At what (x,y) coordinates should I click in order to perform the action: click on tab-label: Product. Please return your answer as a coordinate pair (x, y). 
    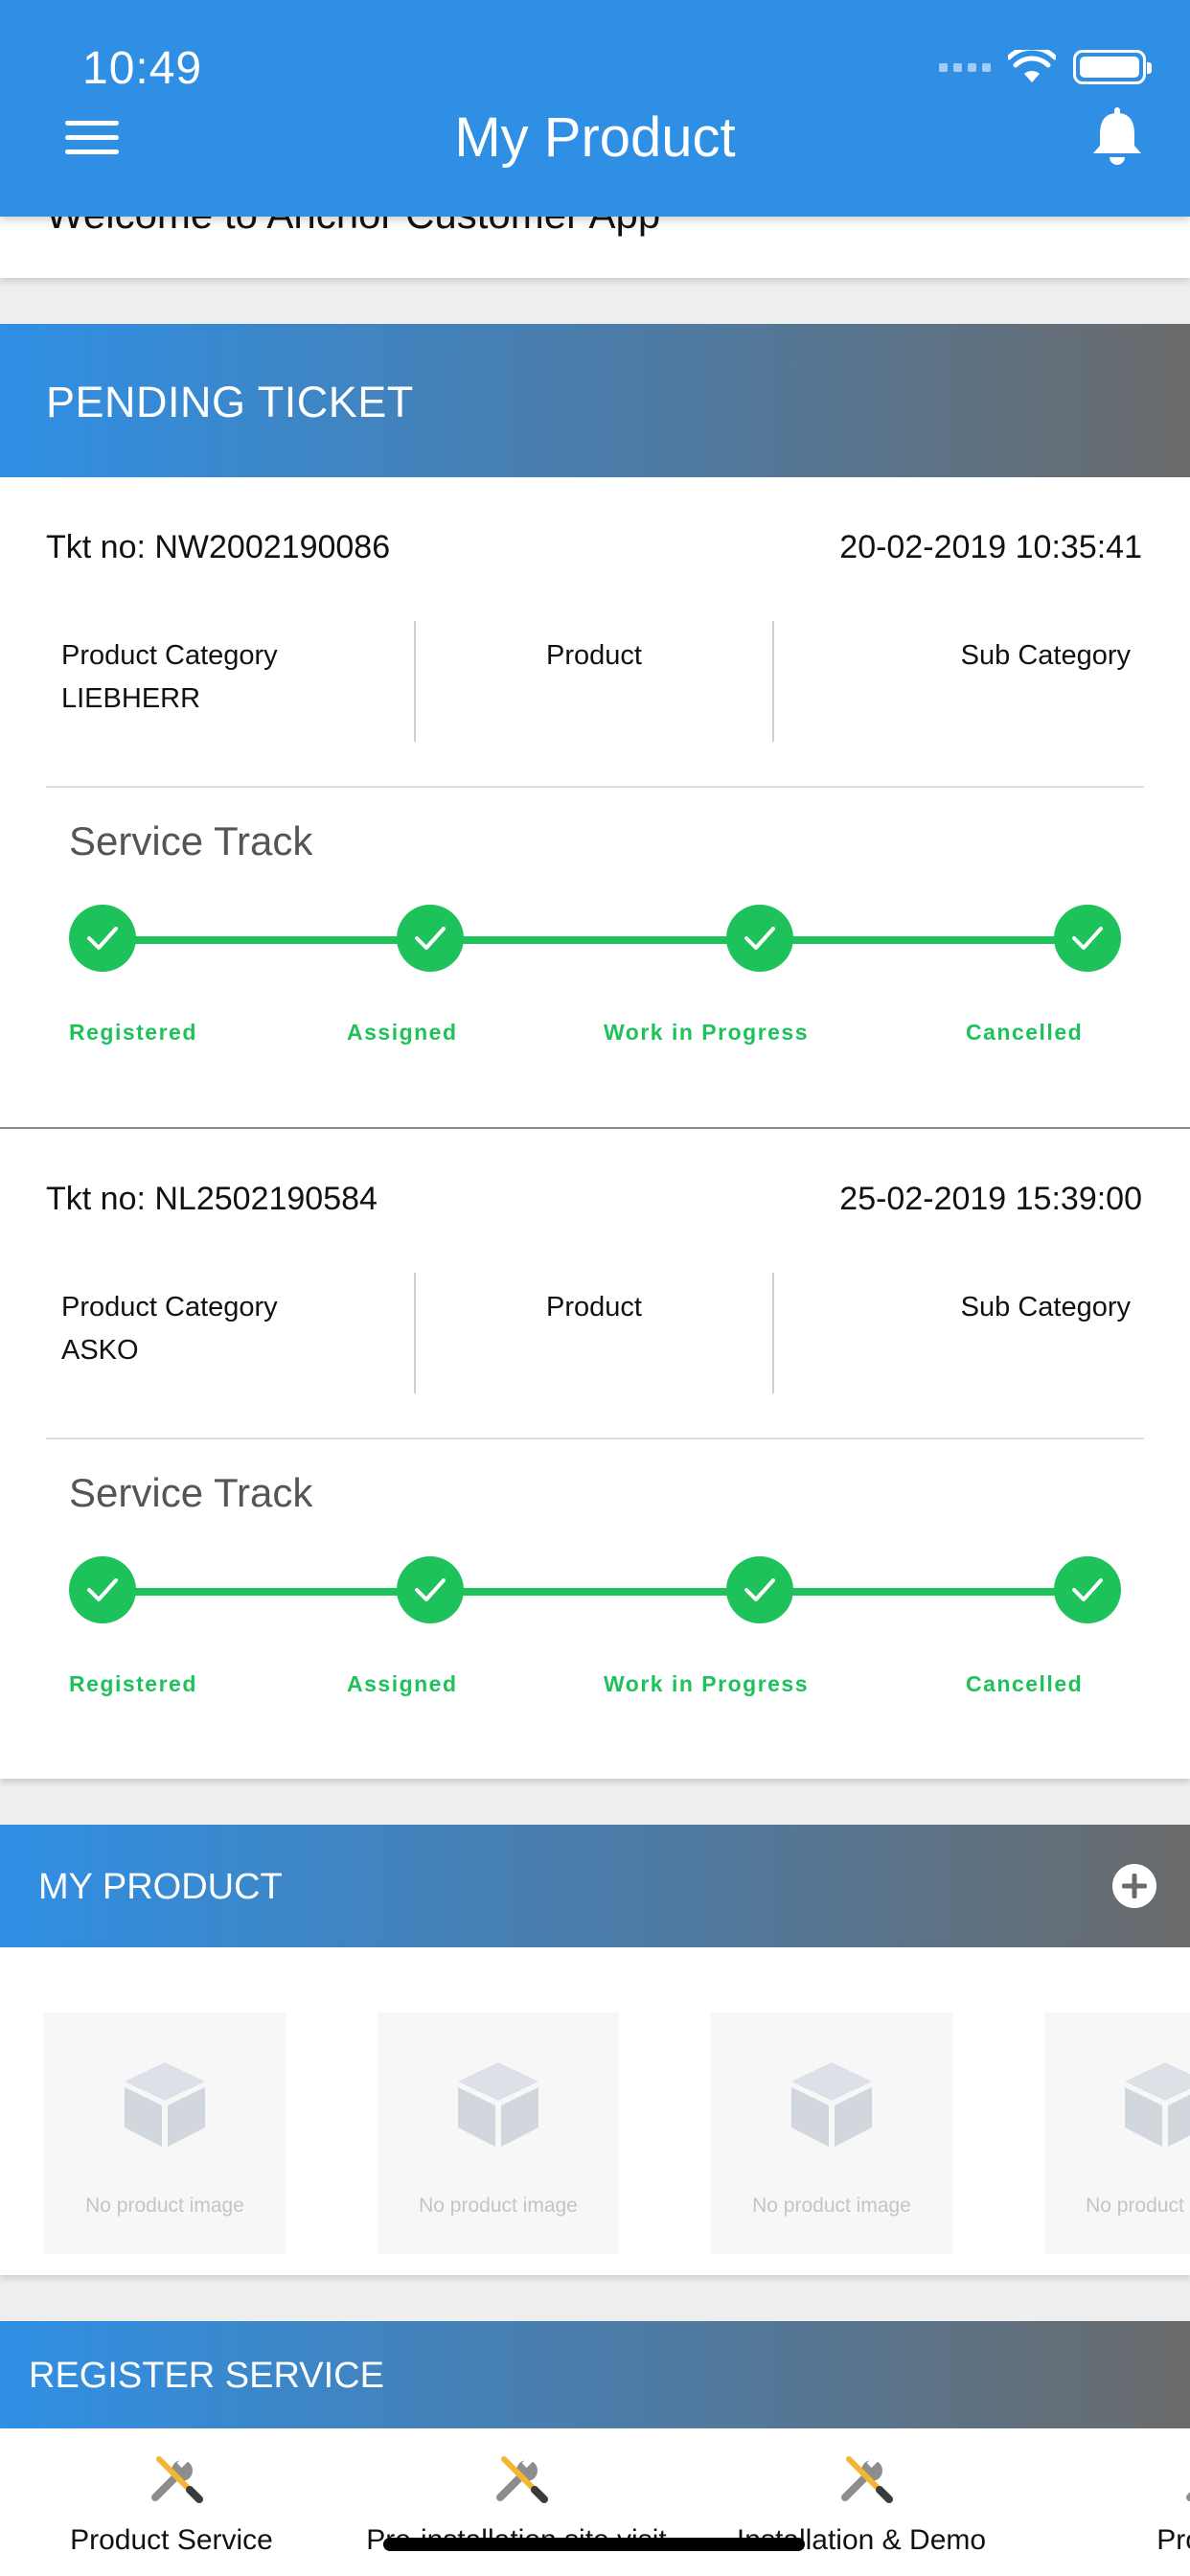
    Looking at the image, I should click on (1173, 2540).